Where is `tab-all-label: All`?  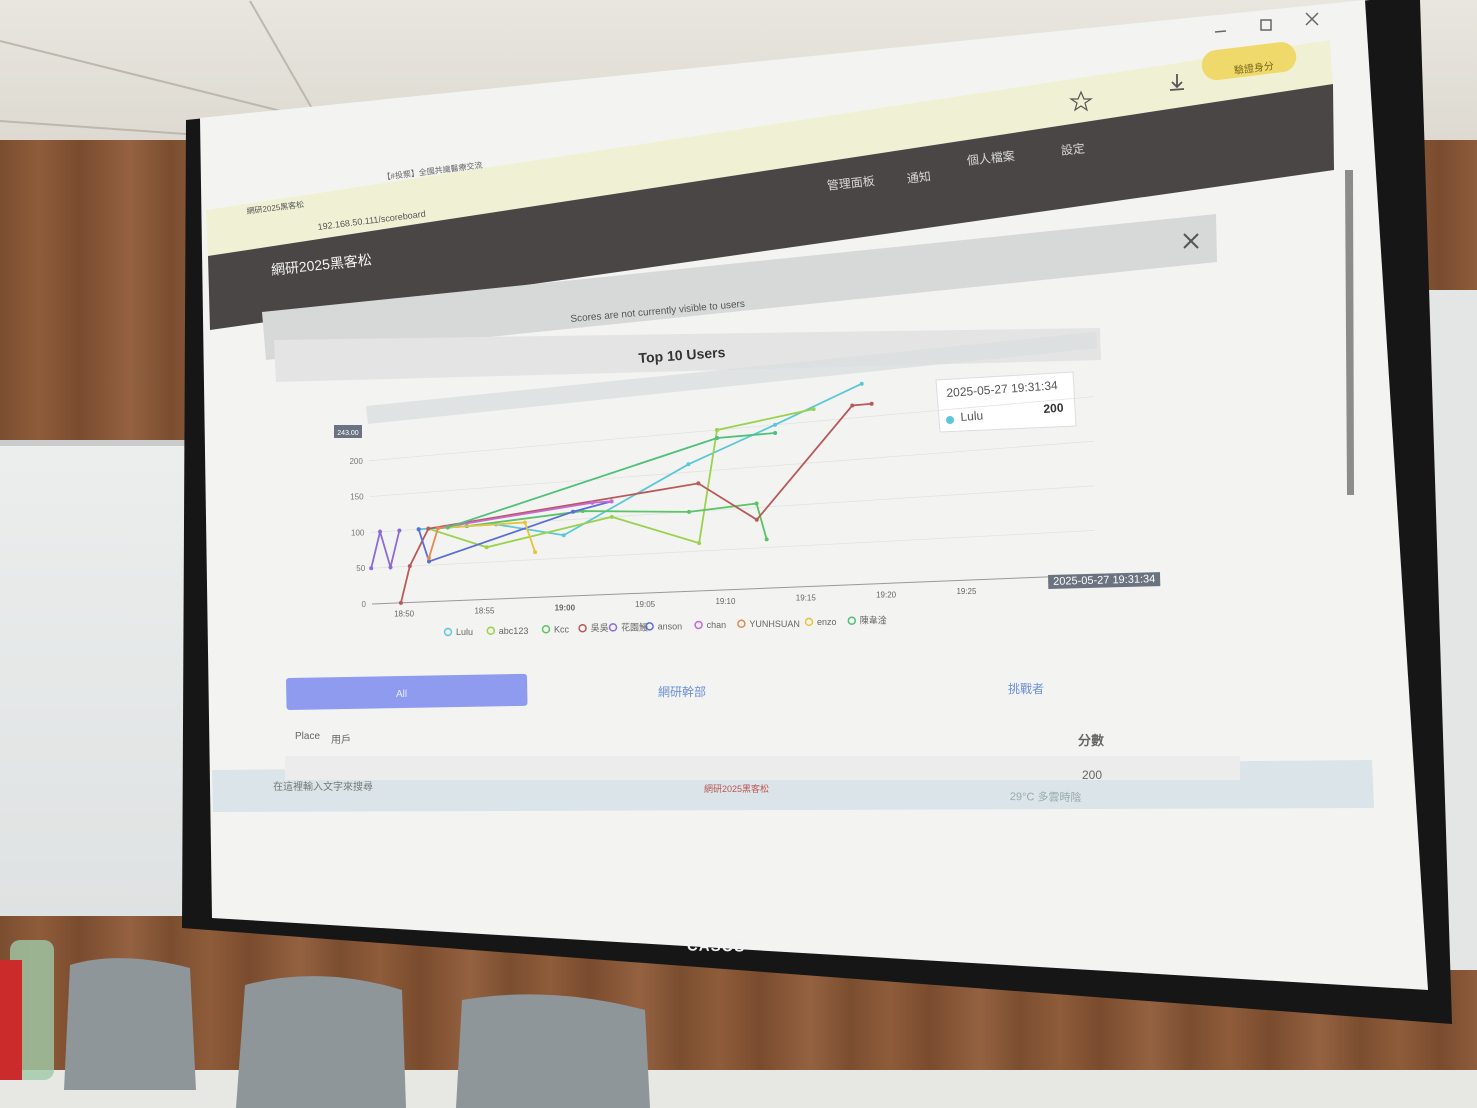 tab-all-label: All is located at coordinates (402, 694).